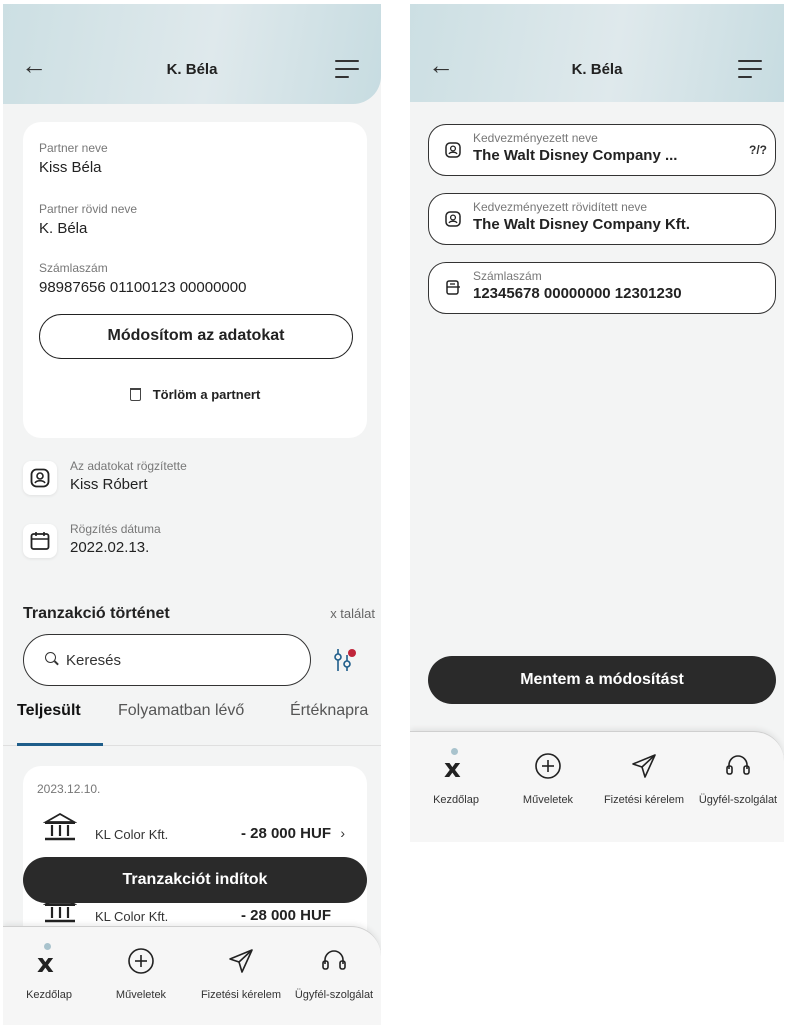  What do you see at coordinates (560, 207) in the screenshot?
I see `beneficiary-short-name-label: Kedvezményezett rövidített neve` at bounding box center [560, 207].